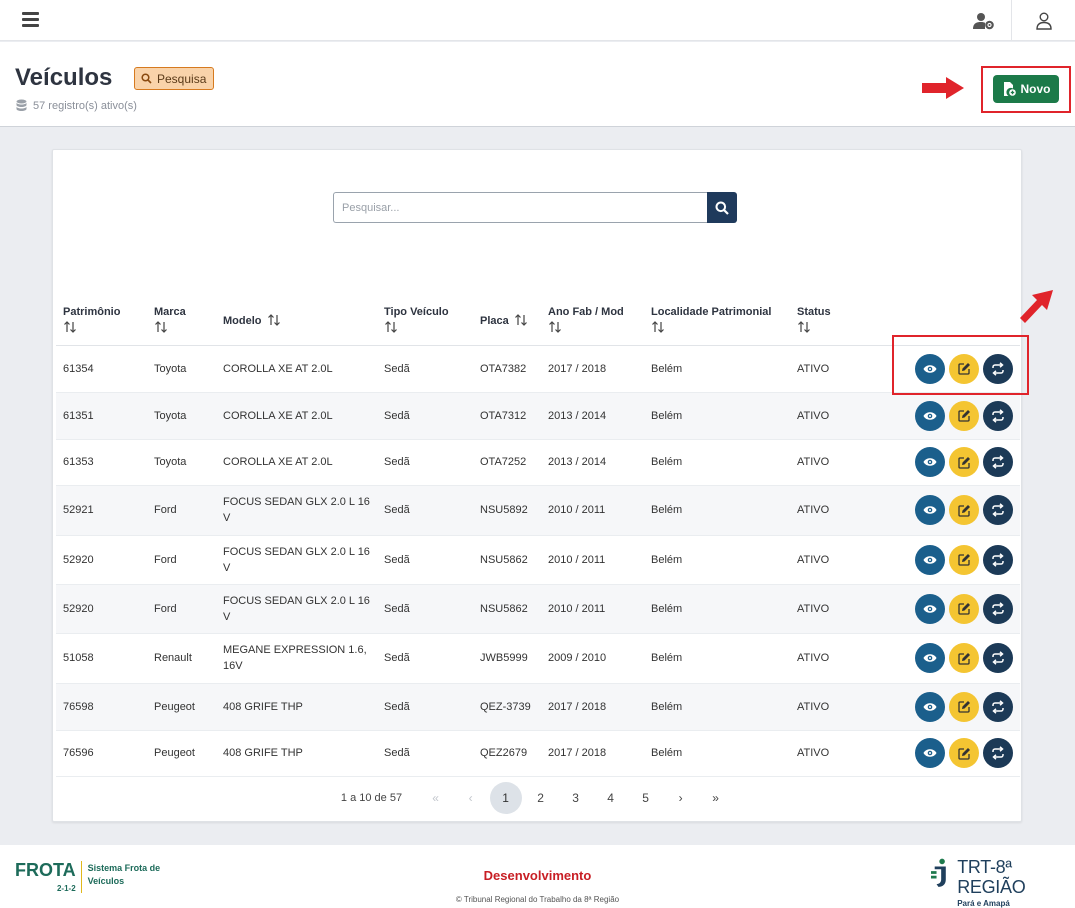 This screenshot has width=1075, height=908. I want to click on user-icon, so click(1043, 20).